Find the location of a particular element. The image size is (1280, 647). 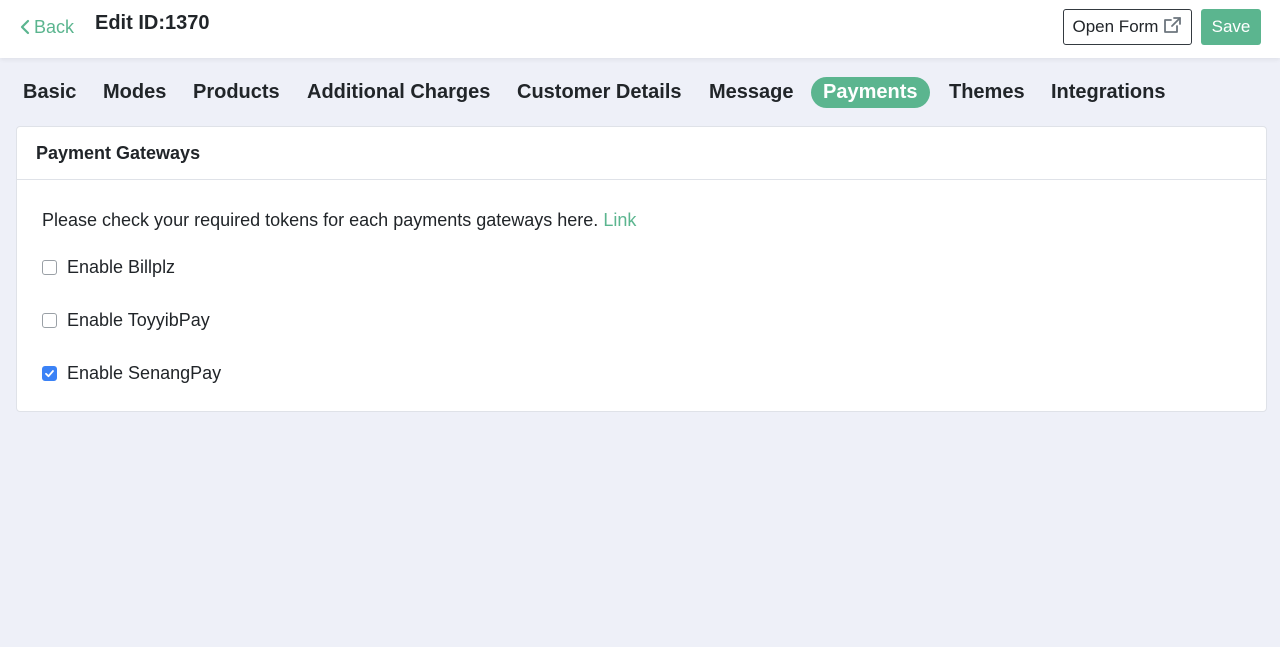

tab-modes: Modes is located at coordinates (134, 92).